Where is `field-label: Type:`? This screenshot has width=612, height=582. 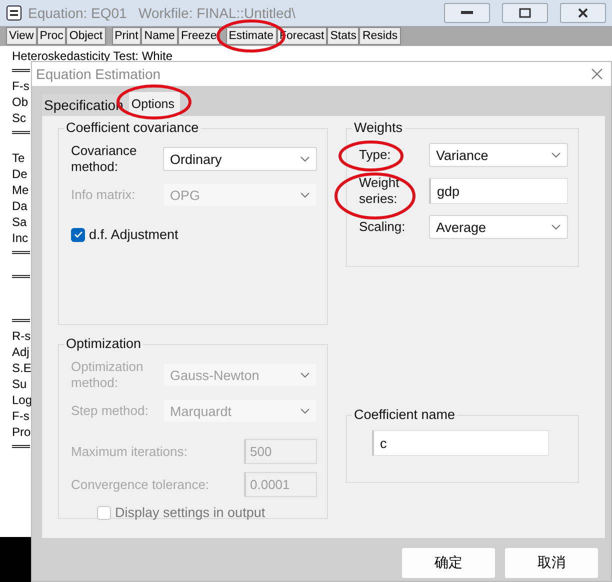 field-label: Type: is located at coordinates (375, 155).